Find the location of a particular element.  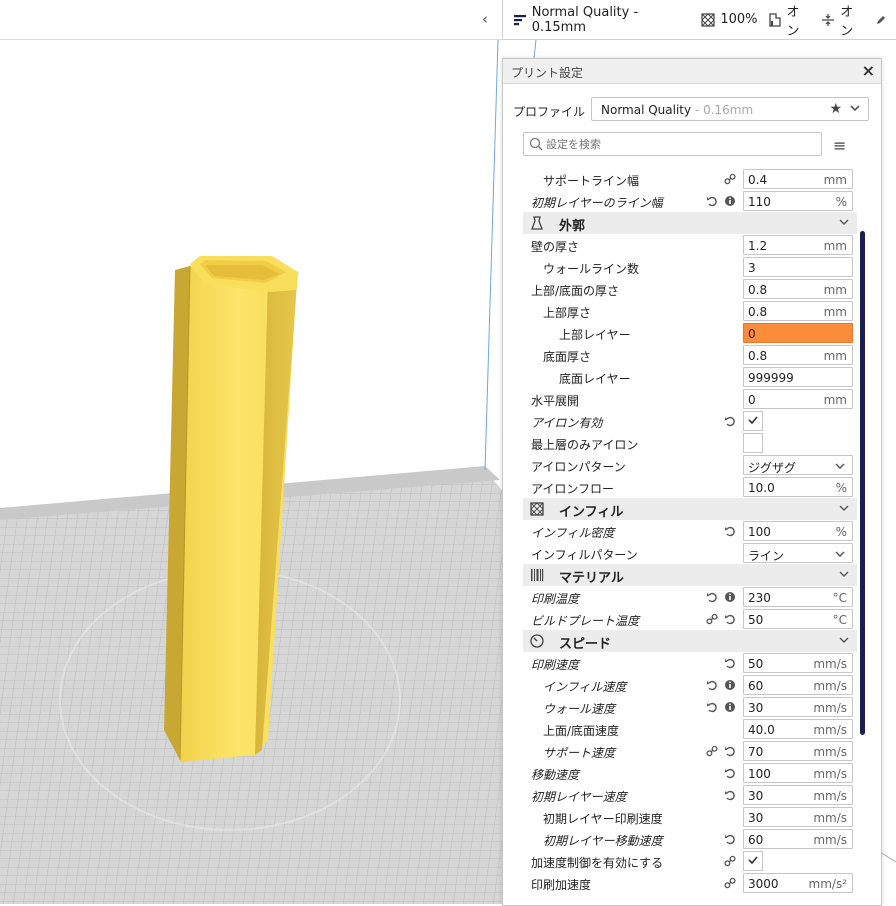

setting-label: 初期レイヤーのライン幅 is located at coordinates (597, 203).